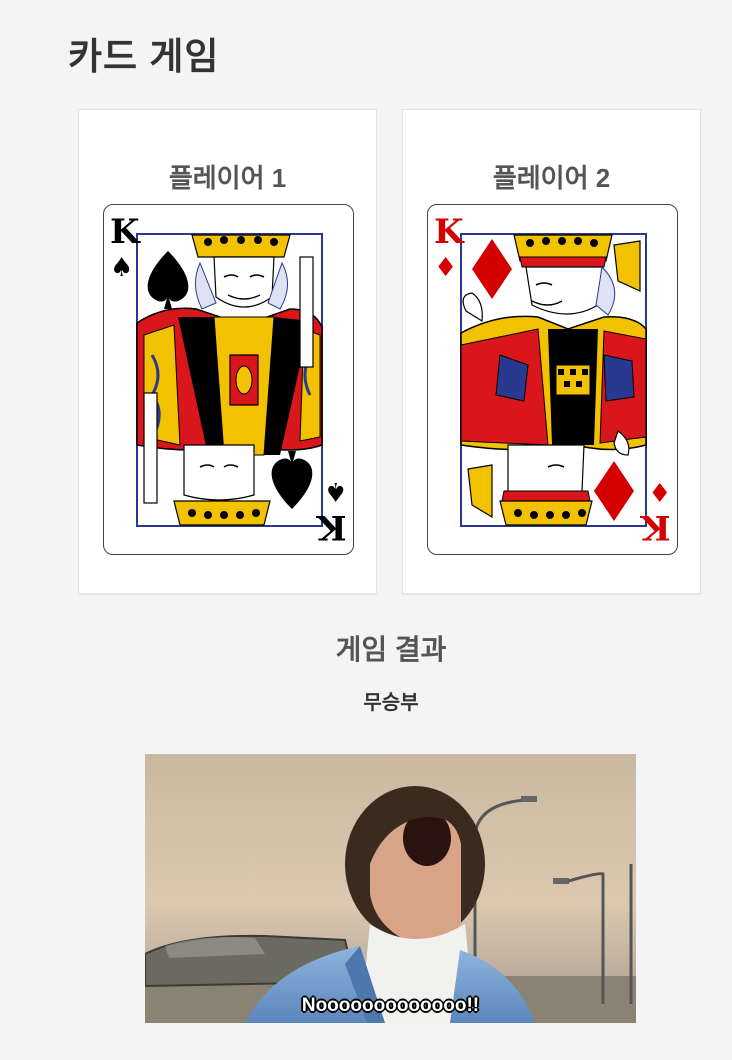 The image size is (732, 1060). What do you see at coordinates (335, 491) in the screenshot?
I see `card-suit-bottom: ♠` at bounding box center [335, 491].